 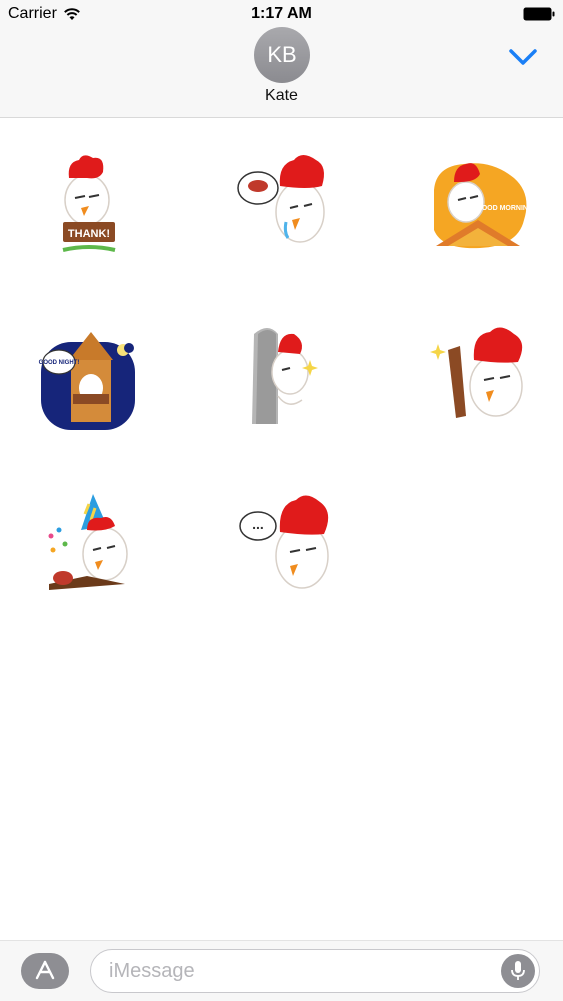 What do you see at coordinates (89, 380) in the screenshot?
I see `sticker-good-night: GOOD NIGHT!` at bounding box center [89, 380].